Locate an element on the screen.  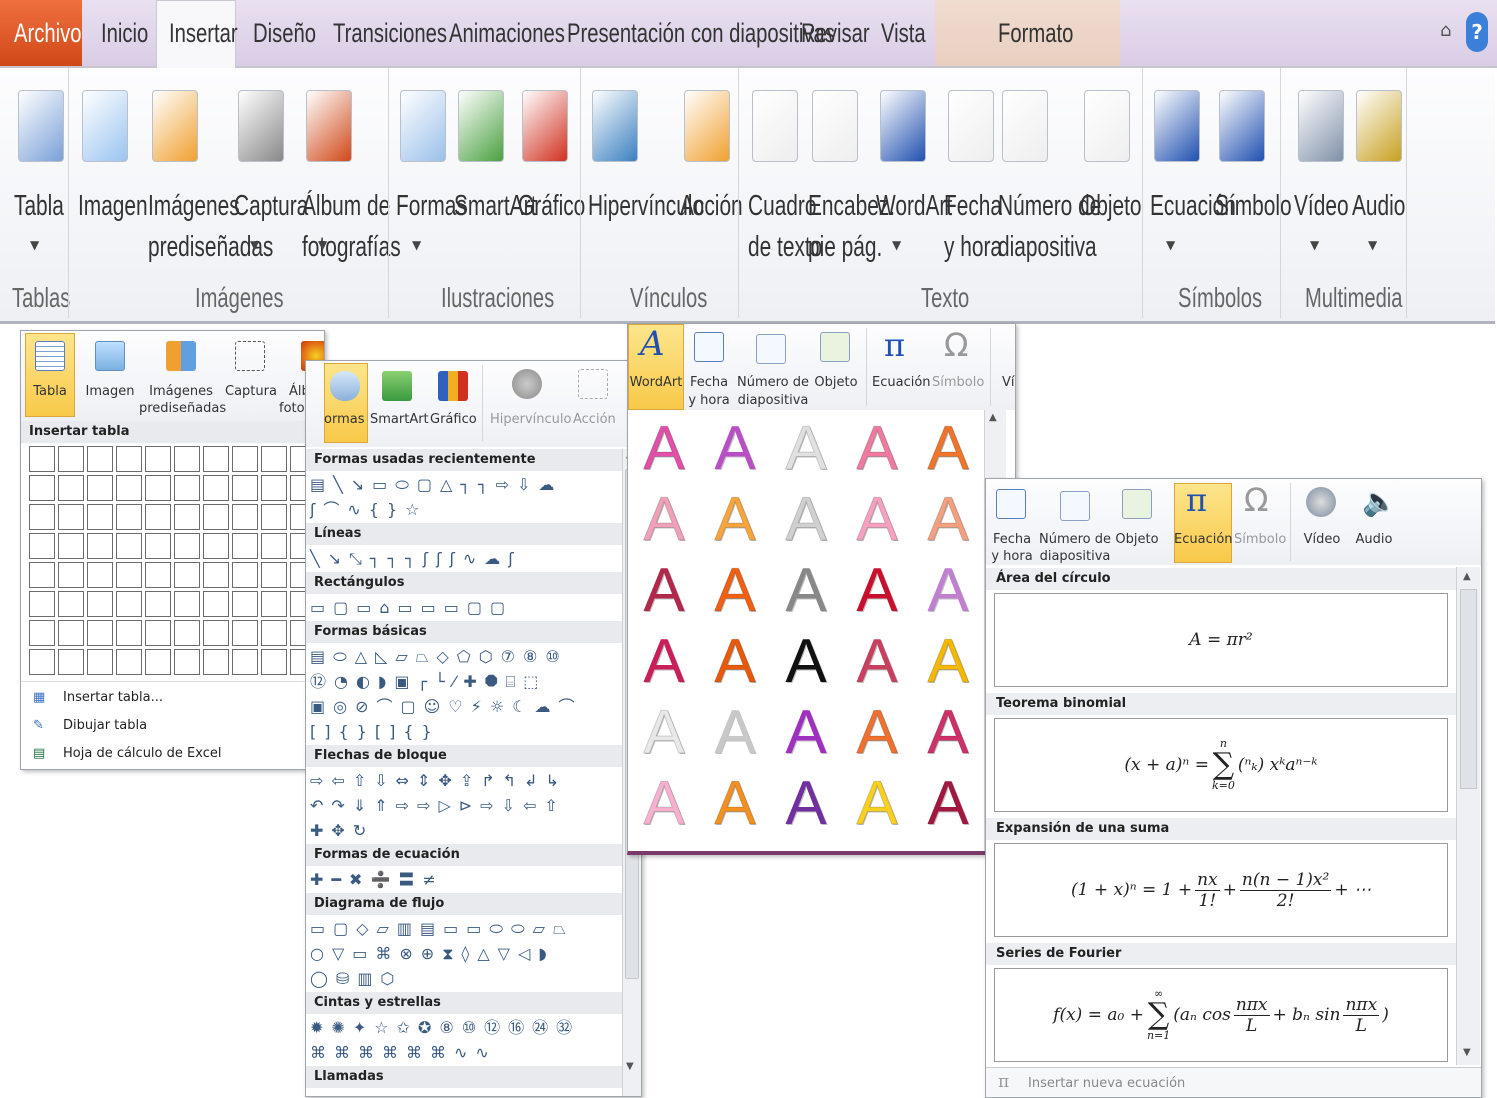
audio-button: Audio ▼ is located at coordinates (1382, 173).